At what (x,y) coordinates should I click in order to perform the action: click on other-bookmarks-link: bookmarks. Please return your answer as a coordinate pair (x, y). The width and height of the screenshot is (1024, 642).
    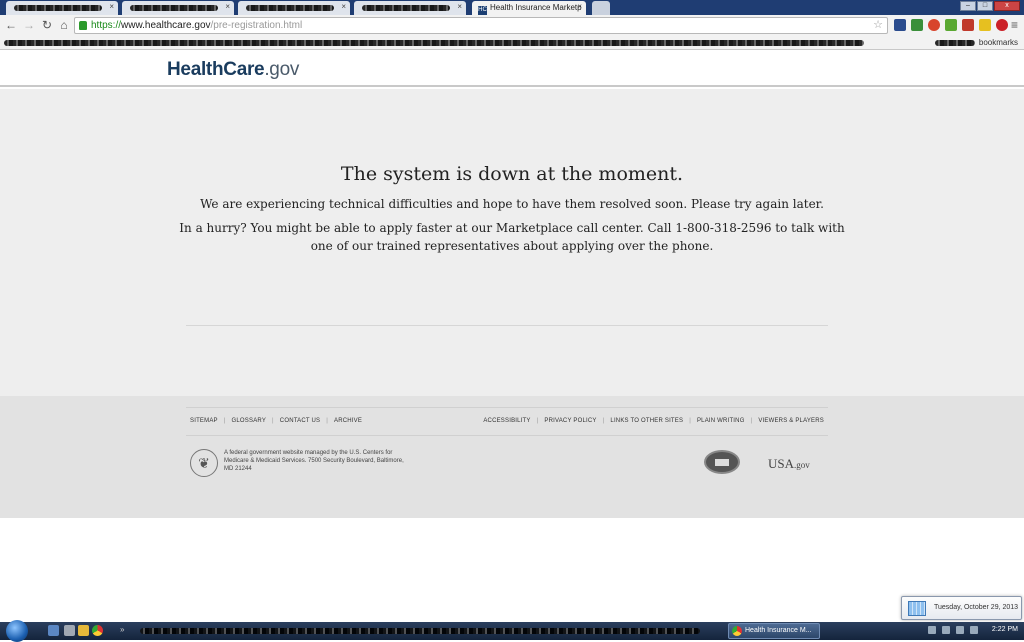
    Looking at the image, I should click on (998, 42).